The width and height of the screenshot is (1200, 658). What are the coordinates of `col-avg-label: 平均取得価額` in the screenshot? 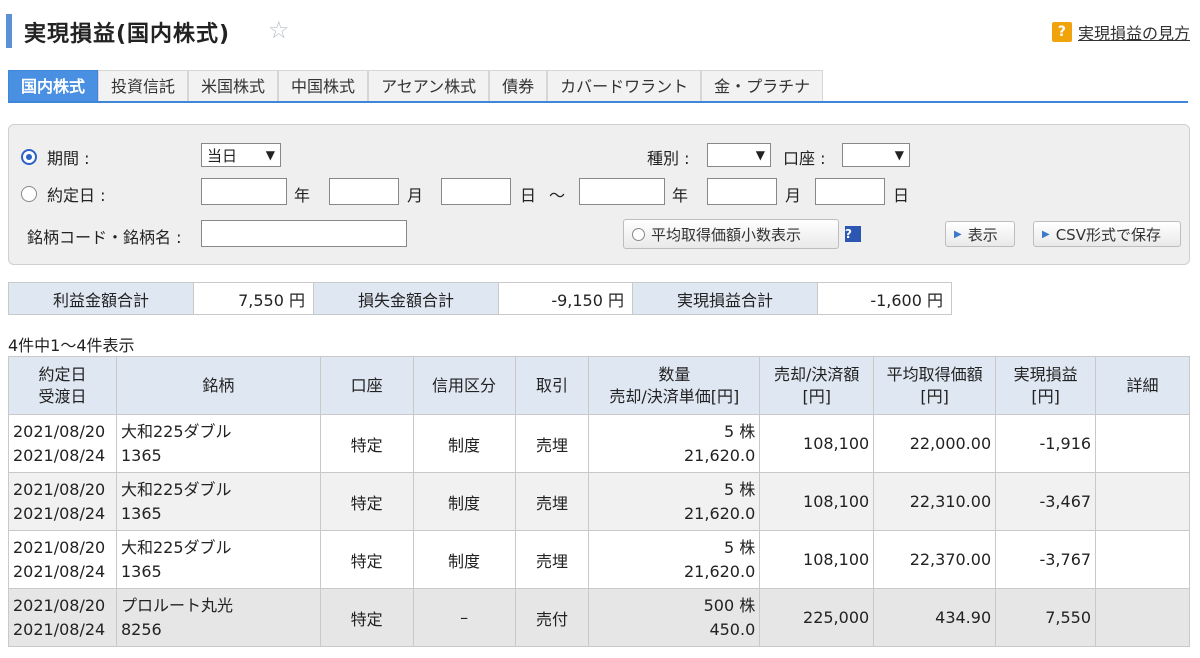 It's located at (934, 374).